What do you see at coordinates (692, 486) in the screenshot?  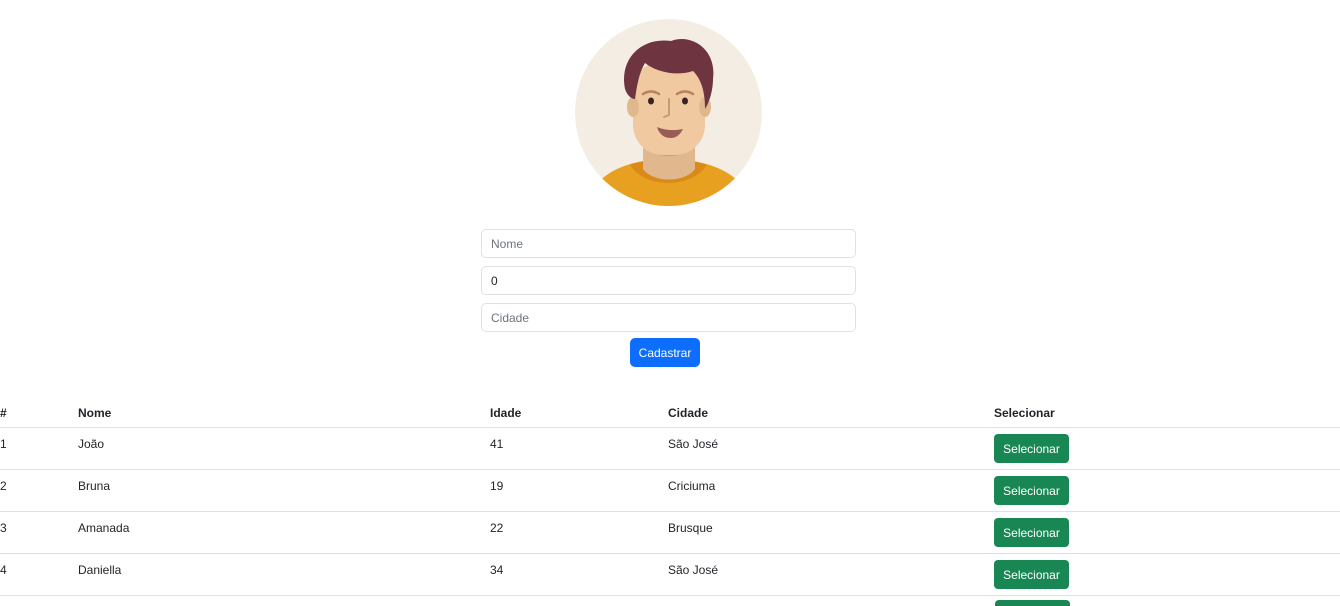 I see `cell-cidade: Criciuma` at bounding box center [692, 486].